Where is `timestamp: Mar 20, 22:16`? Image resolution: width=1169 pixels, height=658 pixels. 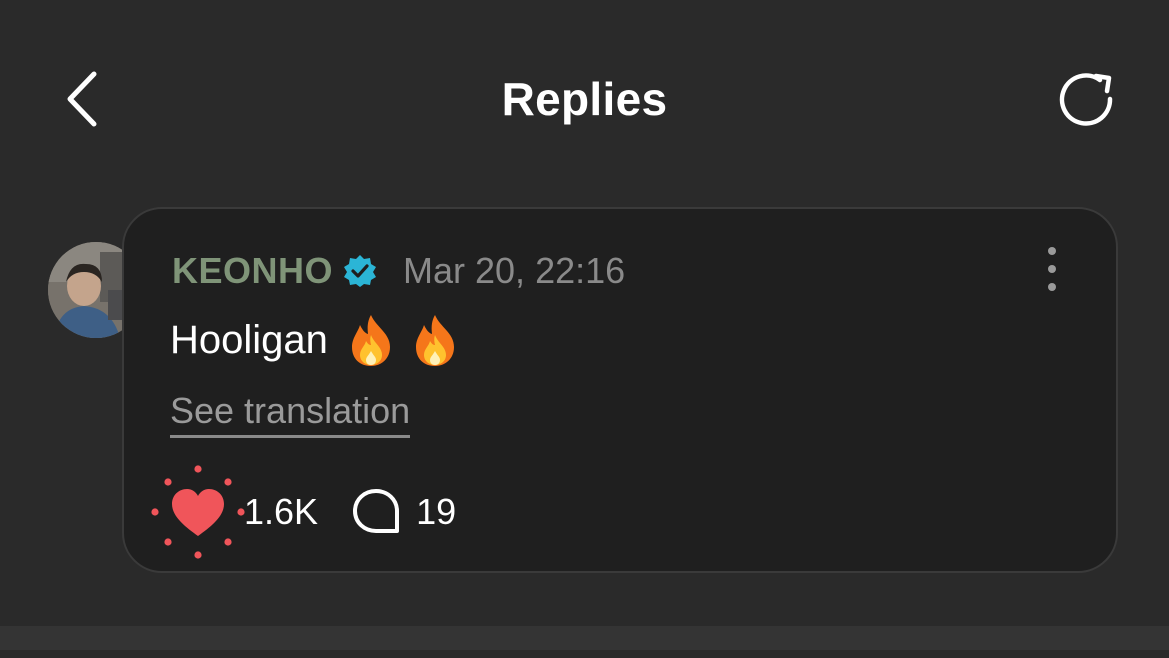 timestamp: Mar 20, 22:16 is located at coordinates (514, 270).